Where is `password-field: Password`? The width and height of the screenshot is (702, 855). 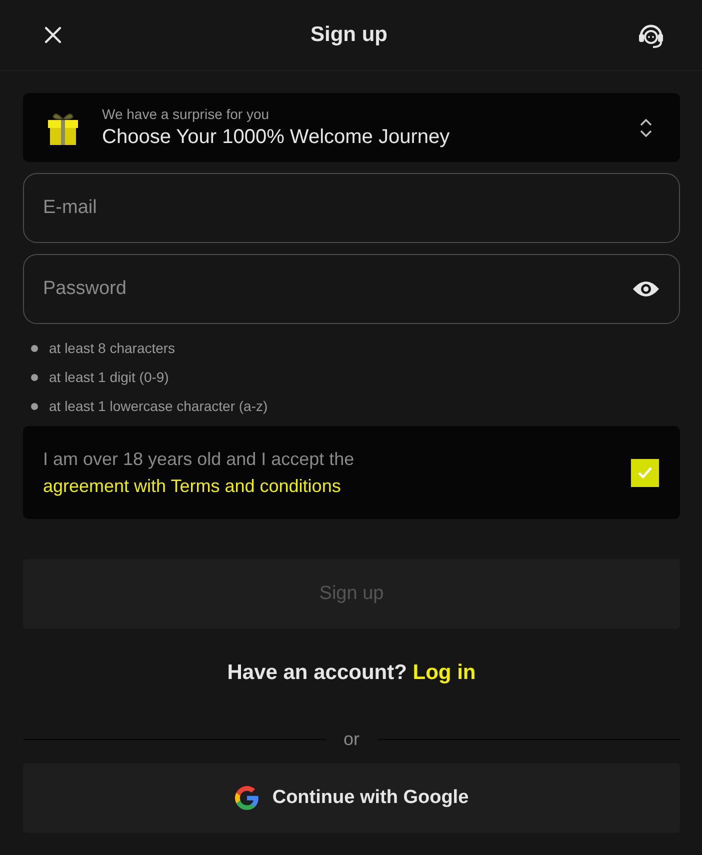
password-field: Password is located at coordinates (351, 289).